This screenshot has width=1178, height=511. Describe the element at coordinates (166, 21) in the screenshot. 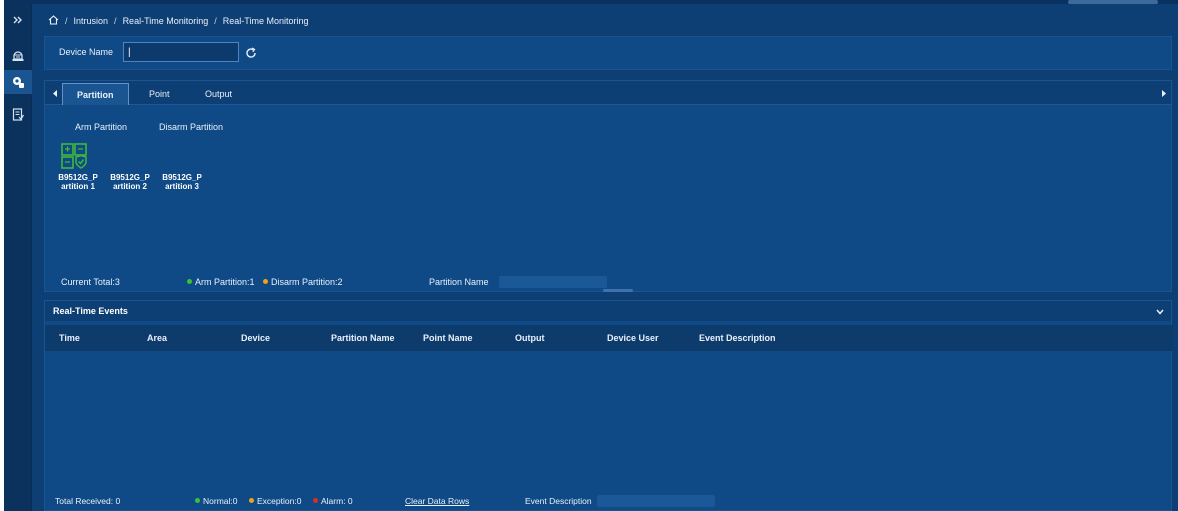

I see `breadcrumb-realtime-monitoring: Real-Time Monitoring` at that location.